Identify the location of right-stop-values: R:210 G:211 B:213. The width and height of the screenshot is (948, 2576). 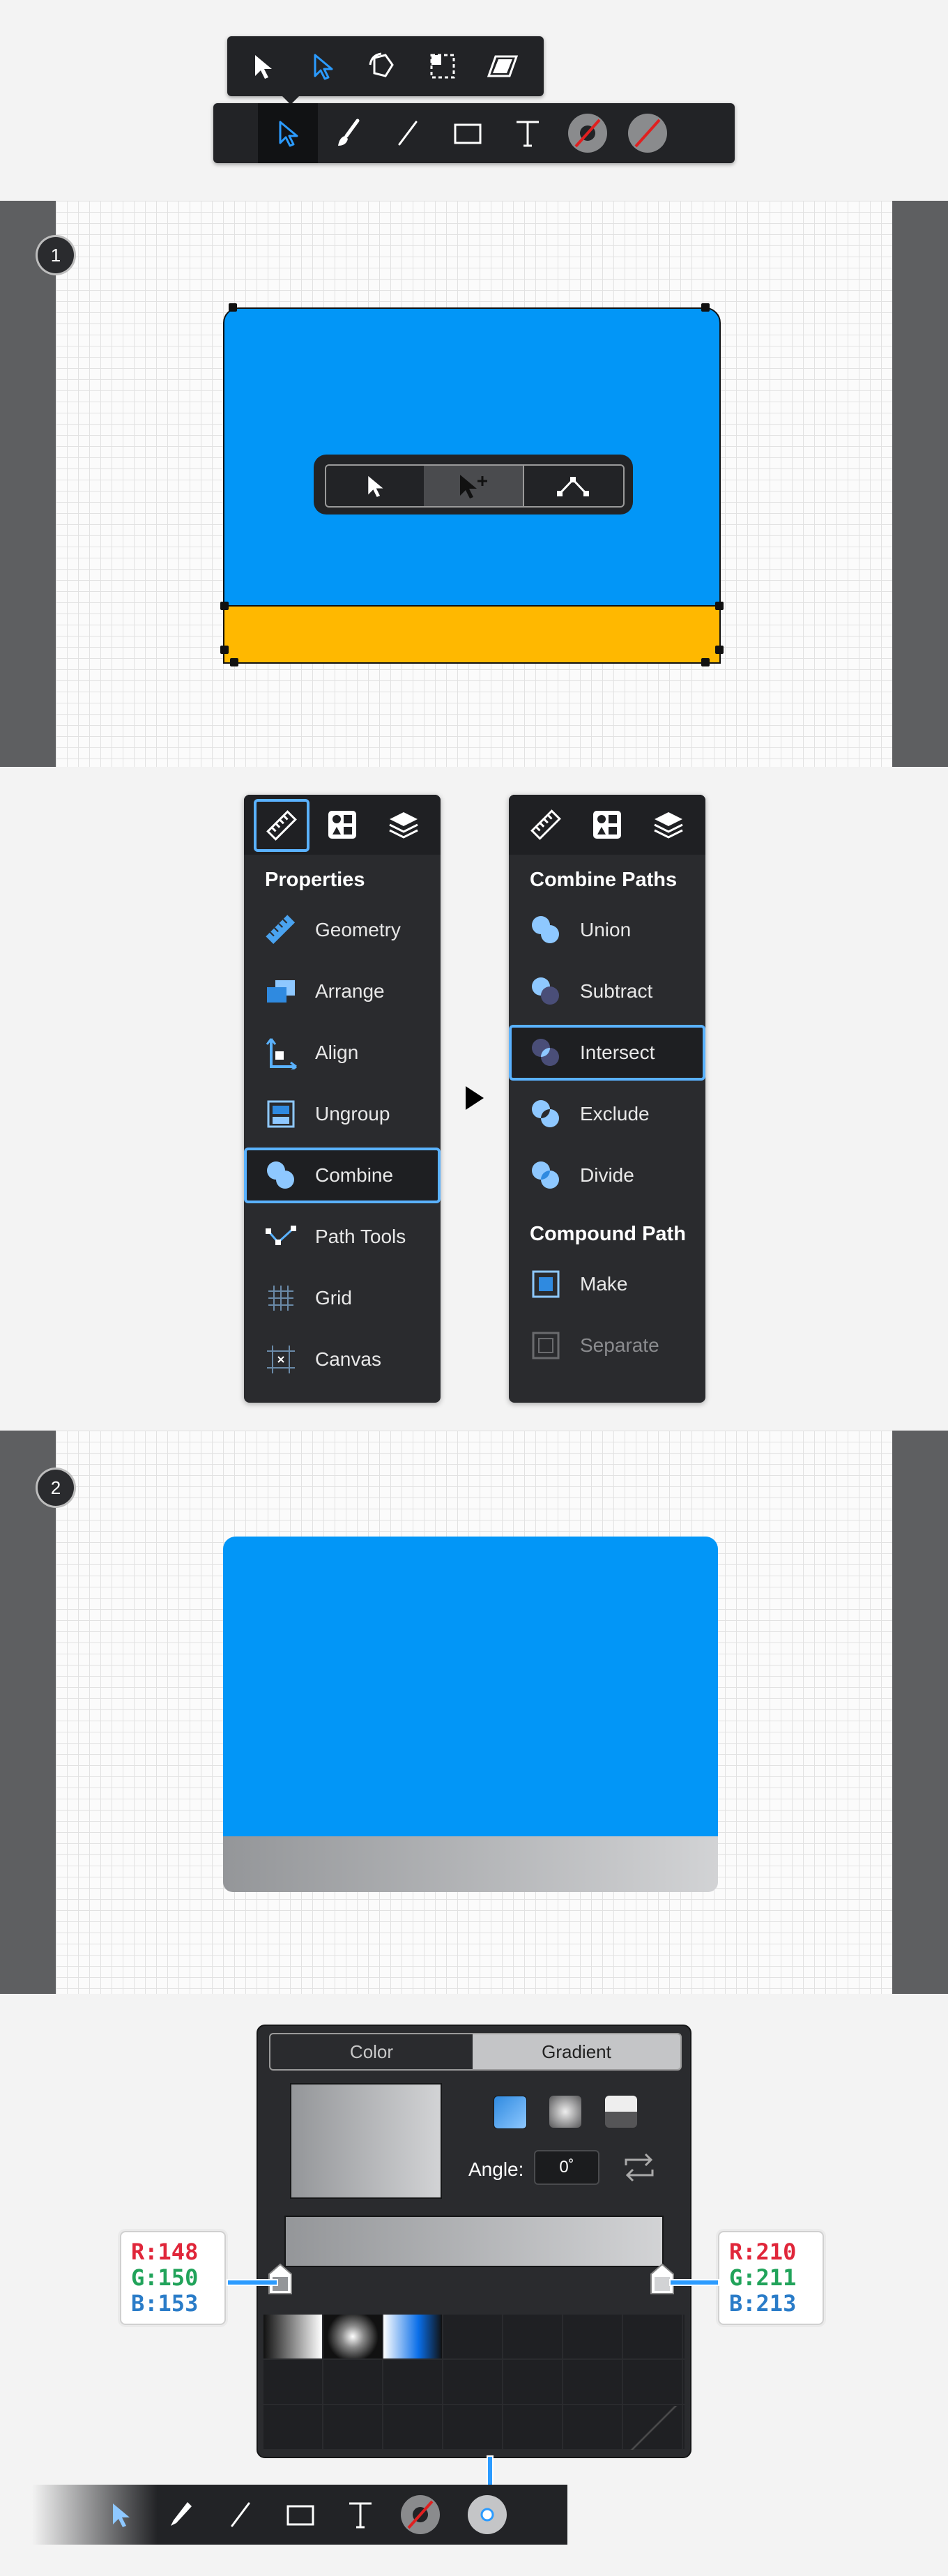
(771, 2278).